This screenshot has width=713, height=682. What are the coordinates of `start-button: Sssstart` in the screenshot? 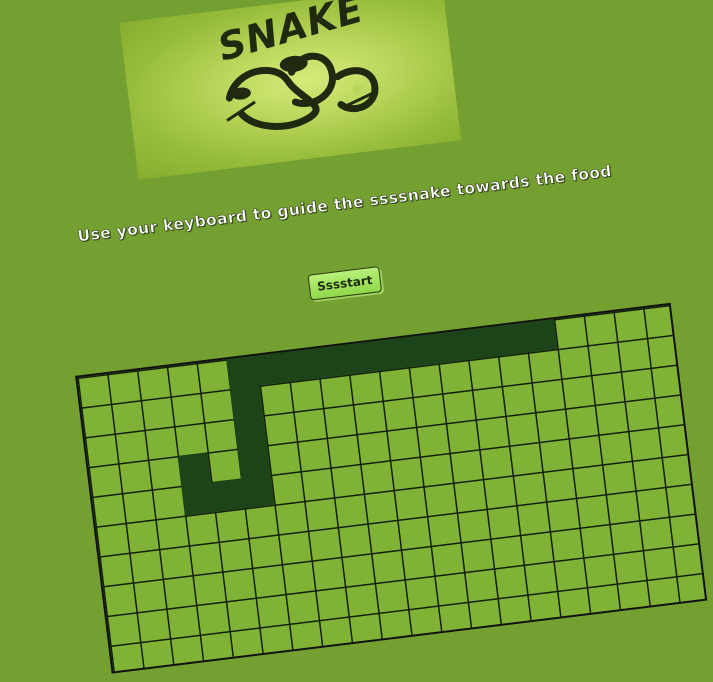 It's located at (345, 283).